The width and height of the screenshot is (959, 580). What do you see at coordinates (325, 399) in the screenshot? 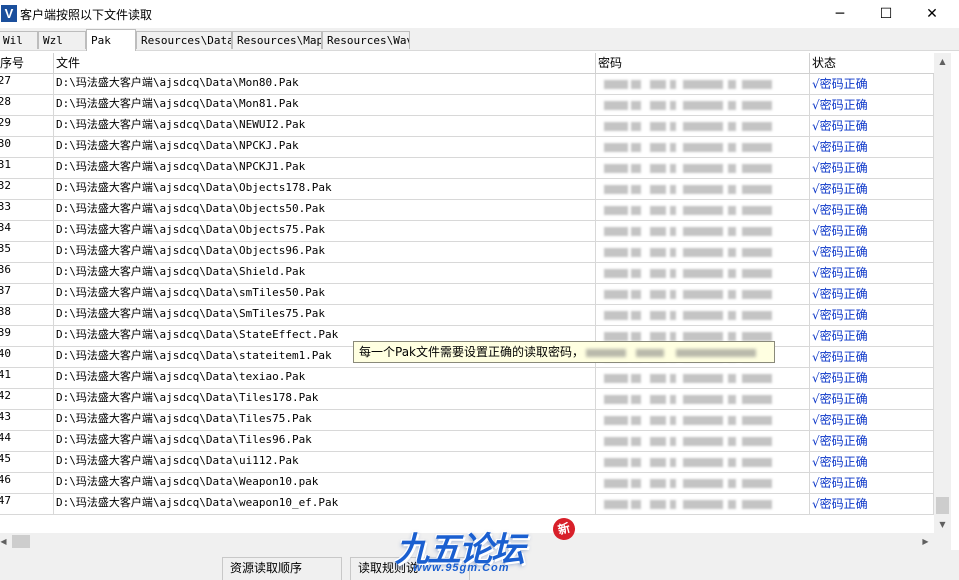
I see `row-file-path: D:\玛法盛大客户端\ajsdcq\Data\Tiles178.Pak` at bounding box center [325, 399].